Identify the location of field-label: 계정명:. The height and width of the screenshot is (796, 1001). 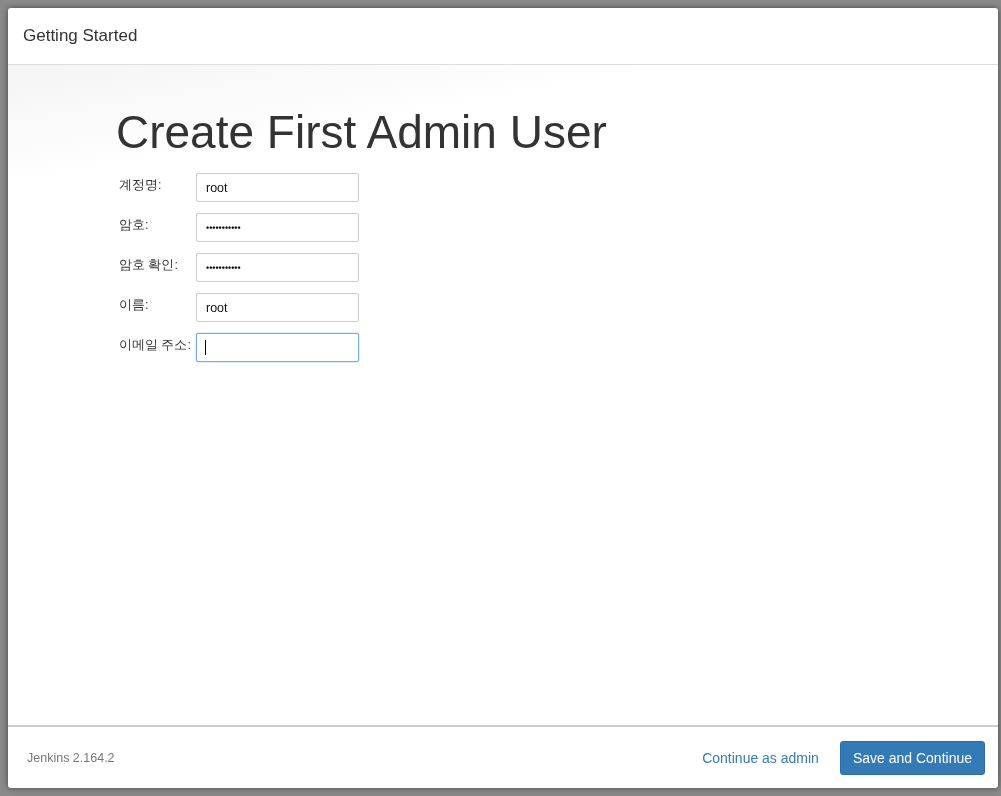
(141, 185).